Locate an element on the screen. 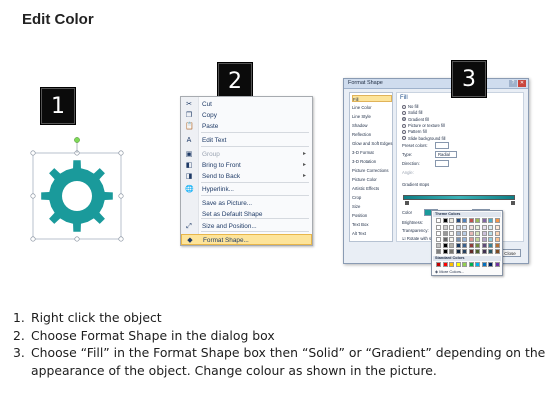  menu-item-paste: 📋 Paste is located at coordinates (246, 126).